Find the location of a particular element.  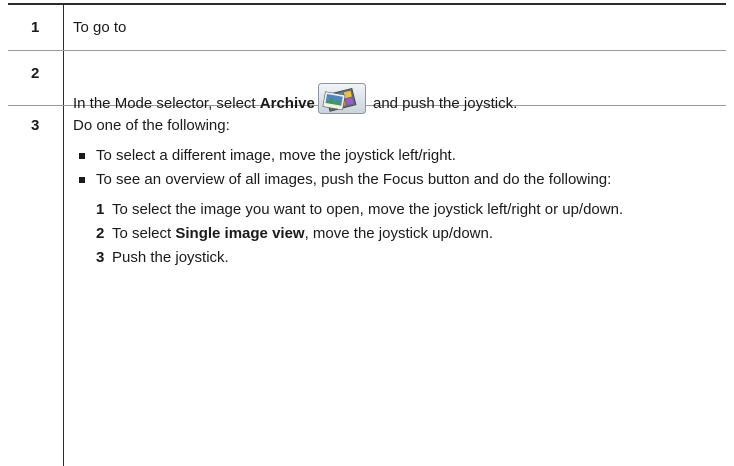

step-row-1: 1 To go to is located at coordinates (367, 28).